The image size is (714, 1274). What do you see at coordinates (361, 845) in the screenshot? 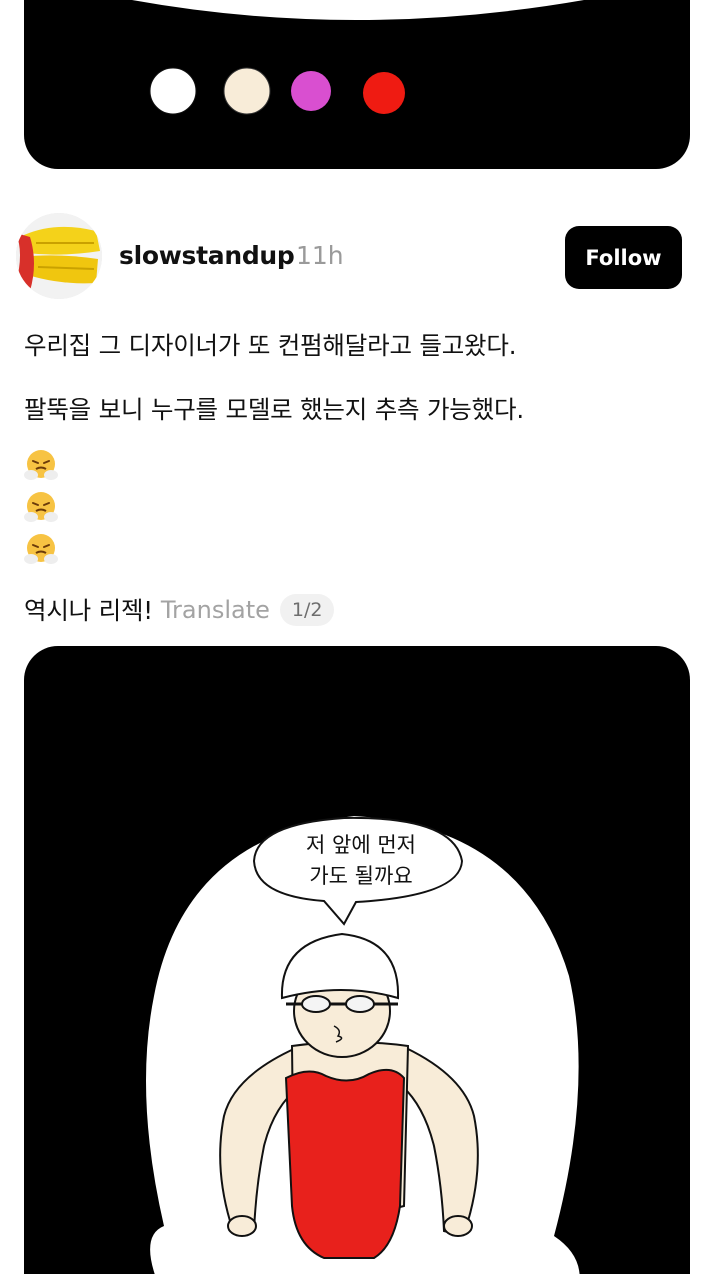
I see `speech-bubble-line: 저 앞에 먼저` at bounding box center [361, 845].